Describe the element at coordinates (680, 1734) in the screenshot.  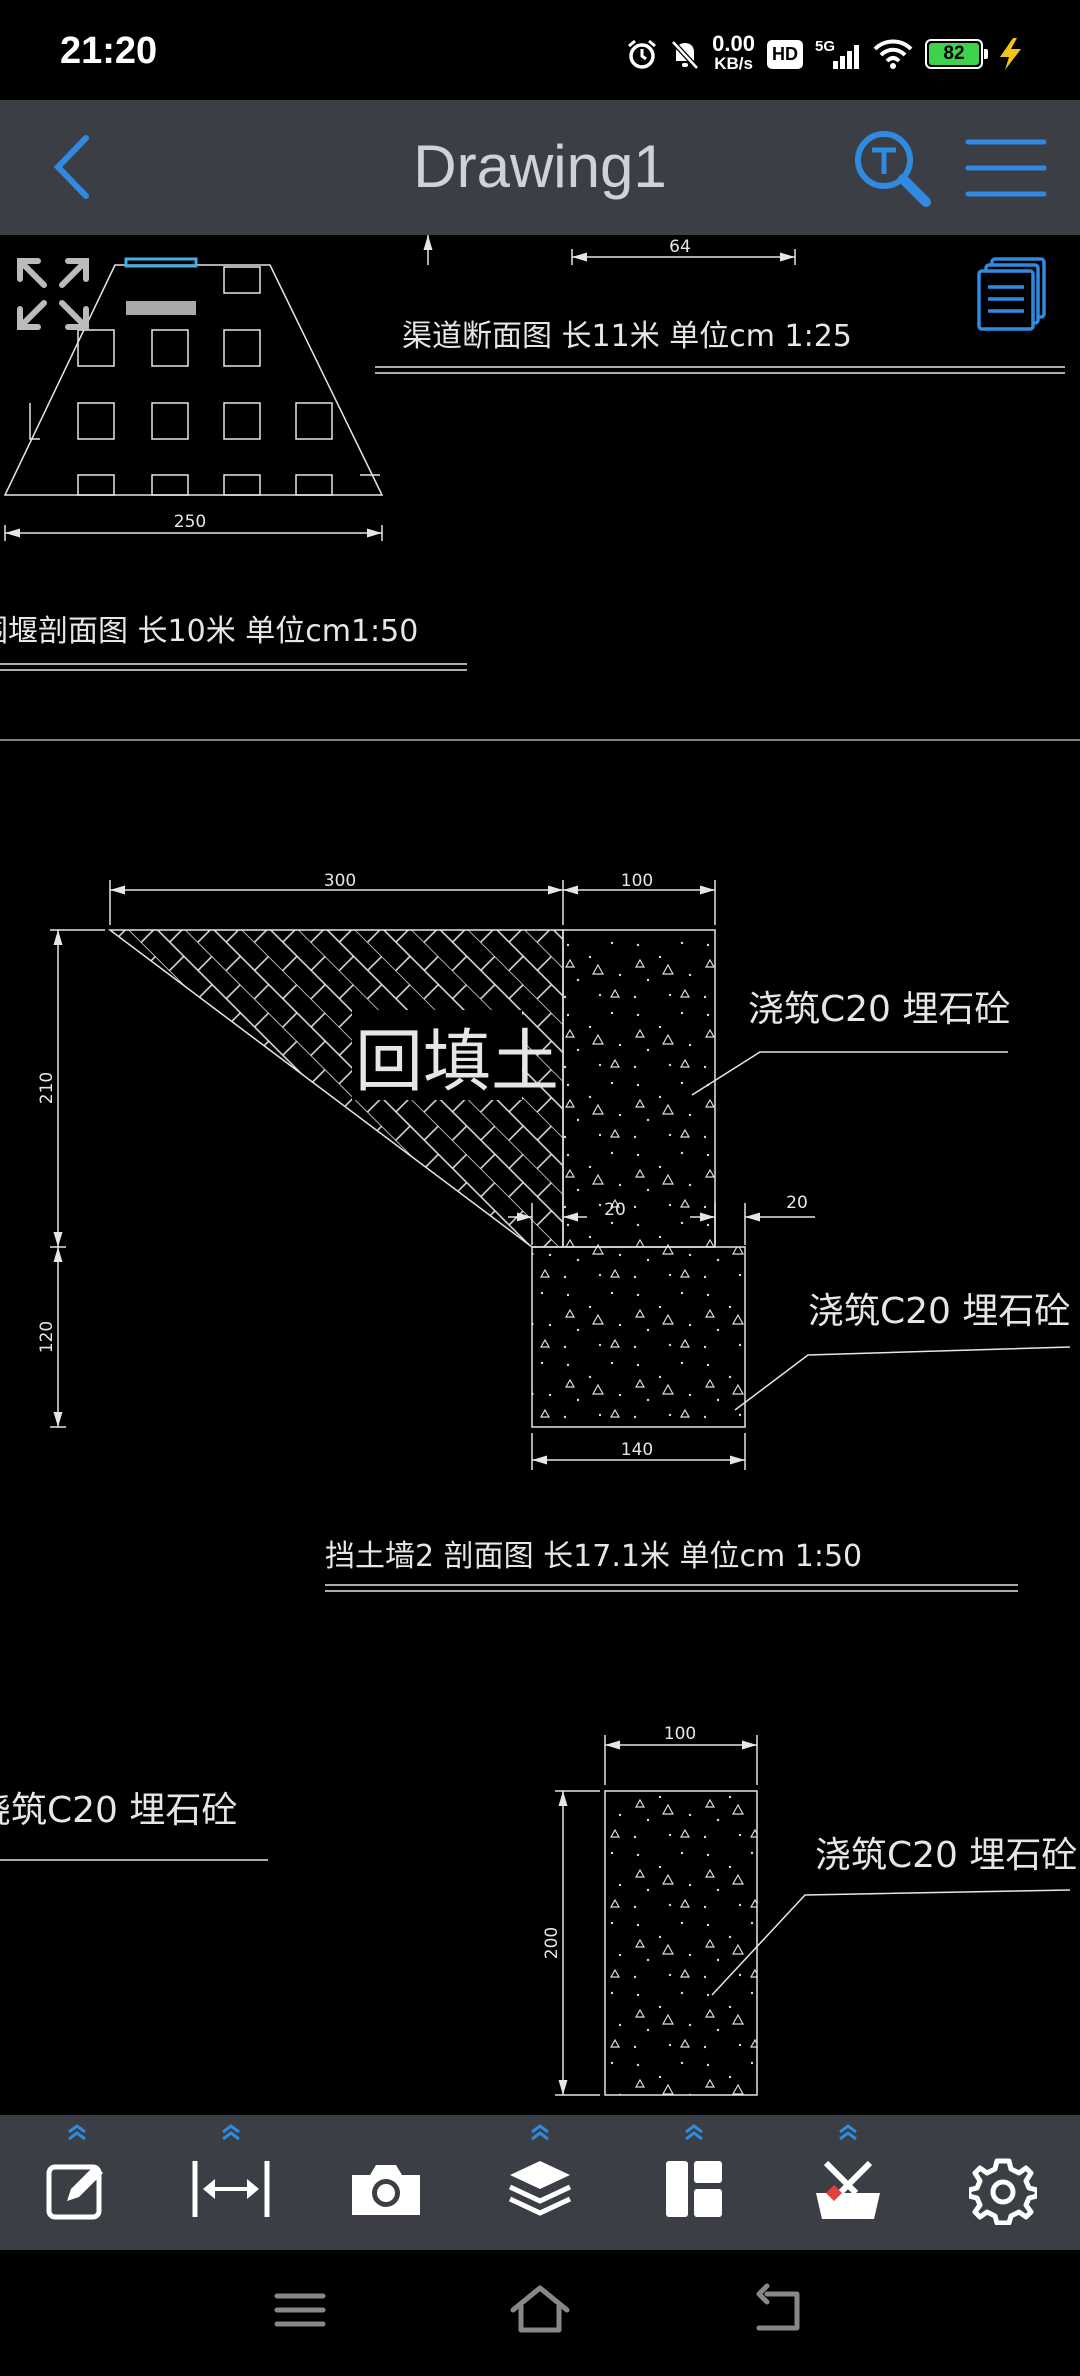
I see `dim-100-bottom: 100` at that location.